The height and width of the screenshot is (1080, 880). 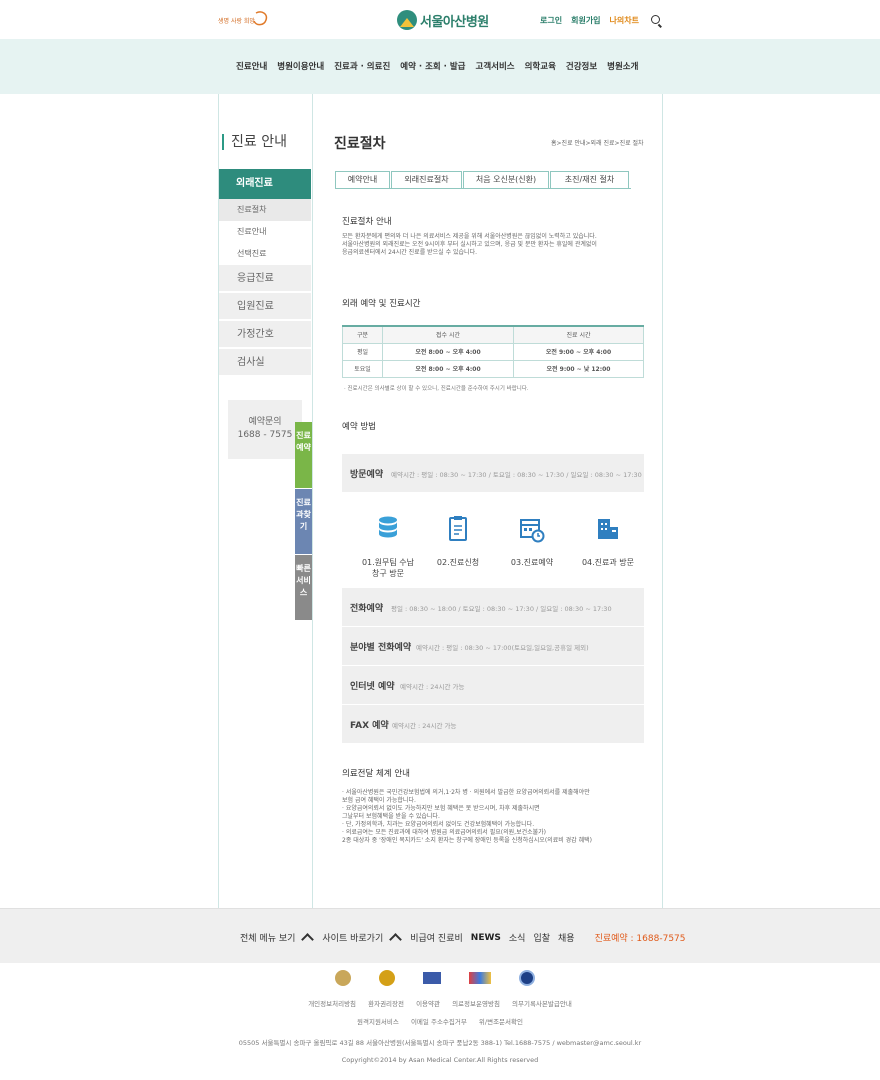 What do you see at coordinates (640, 939) in the screenshot?
I see `footer-tel: 진료예약 : 1688-7575` at bounding box center [640, 939].